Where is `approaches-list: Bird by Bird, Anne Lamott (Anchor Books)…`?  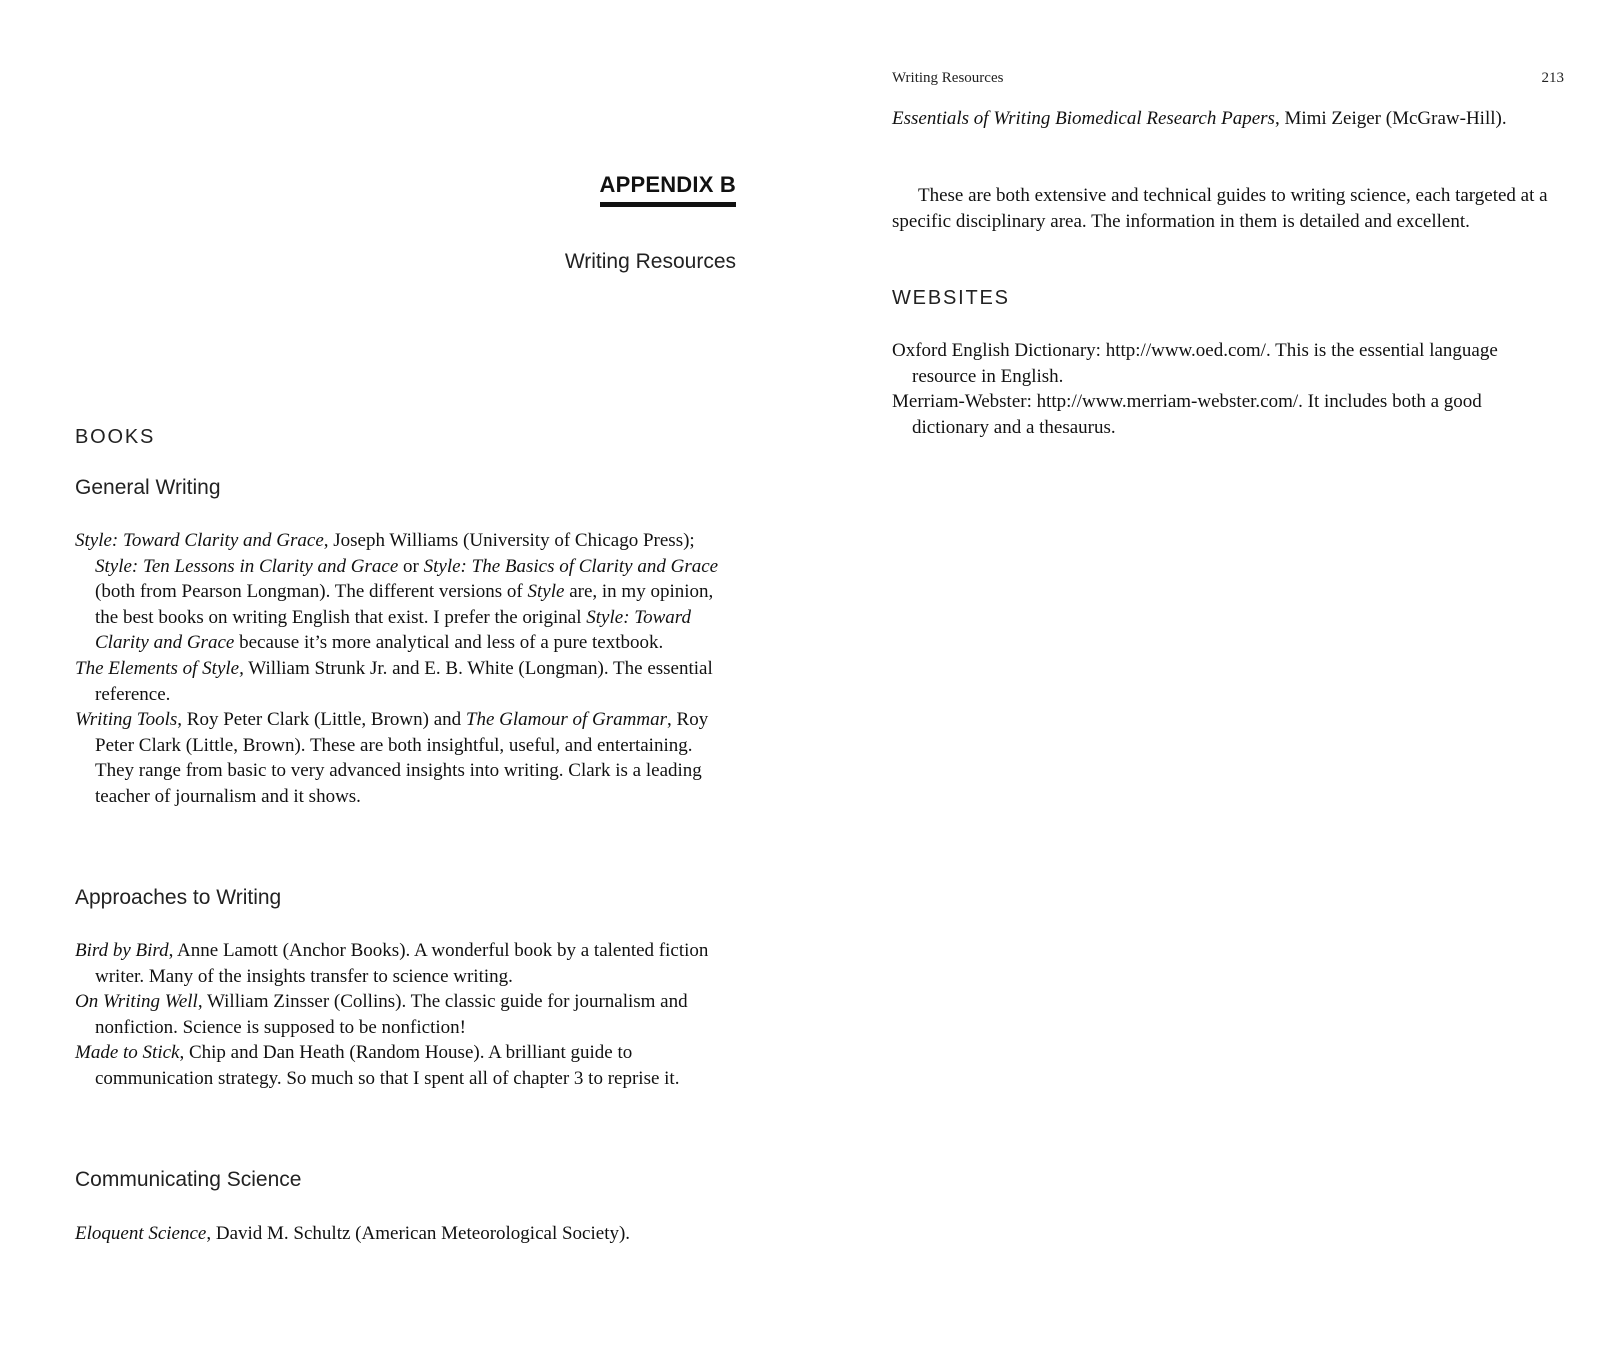
approaches-list: Bird by Bird, Anne Lamott (Anchor Books)… is located at coordinates (400, 1015).